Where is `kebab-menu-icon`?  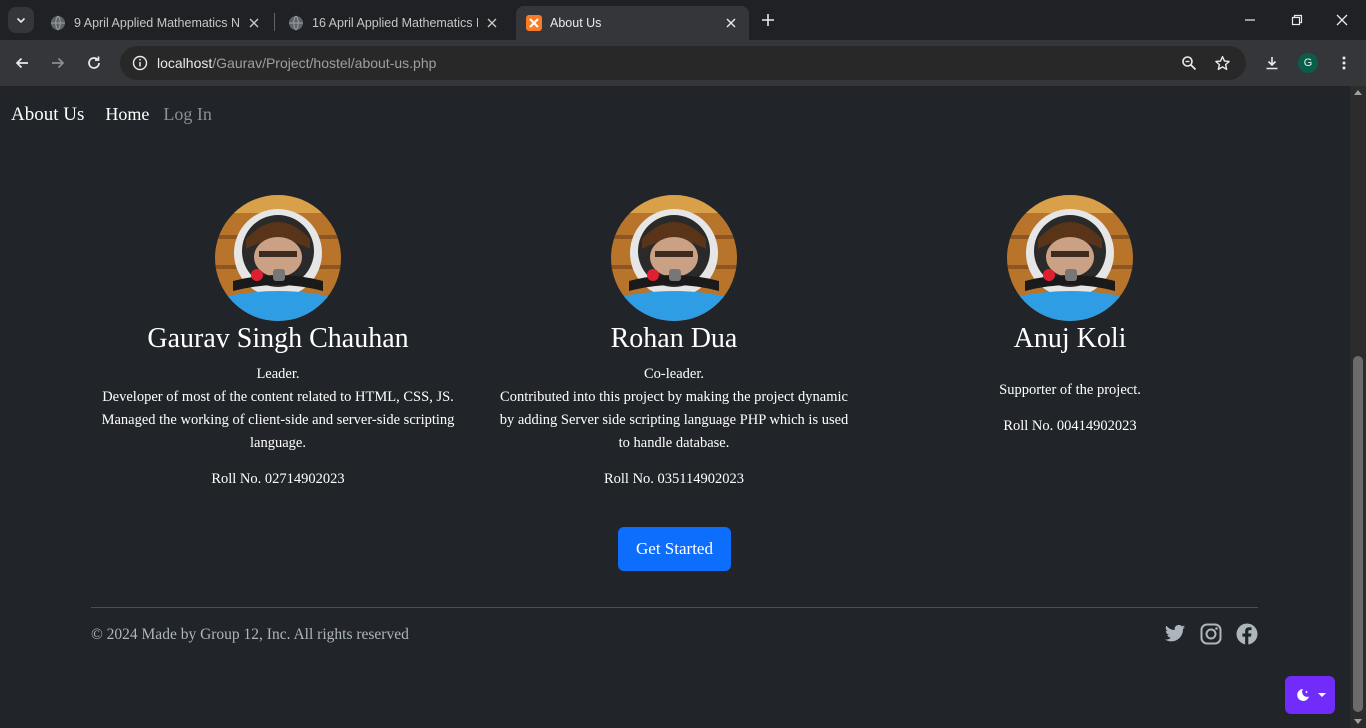 kebab-menu-icon is located at coordinates (1344, 63).